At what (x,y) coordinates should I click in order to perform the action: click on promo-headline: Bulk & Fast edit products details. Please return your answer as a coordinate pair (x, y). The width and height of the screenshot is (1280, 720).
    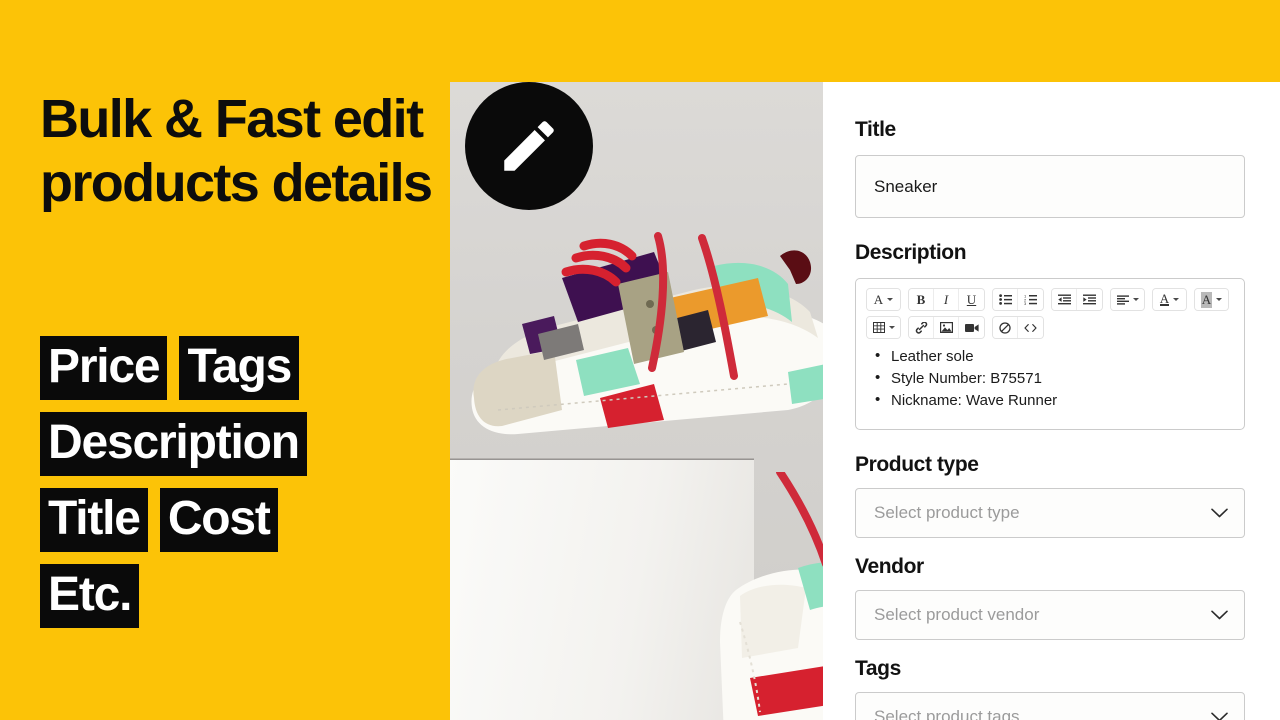
    Looking at the image, I should click on (236, 151).